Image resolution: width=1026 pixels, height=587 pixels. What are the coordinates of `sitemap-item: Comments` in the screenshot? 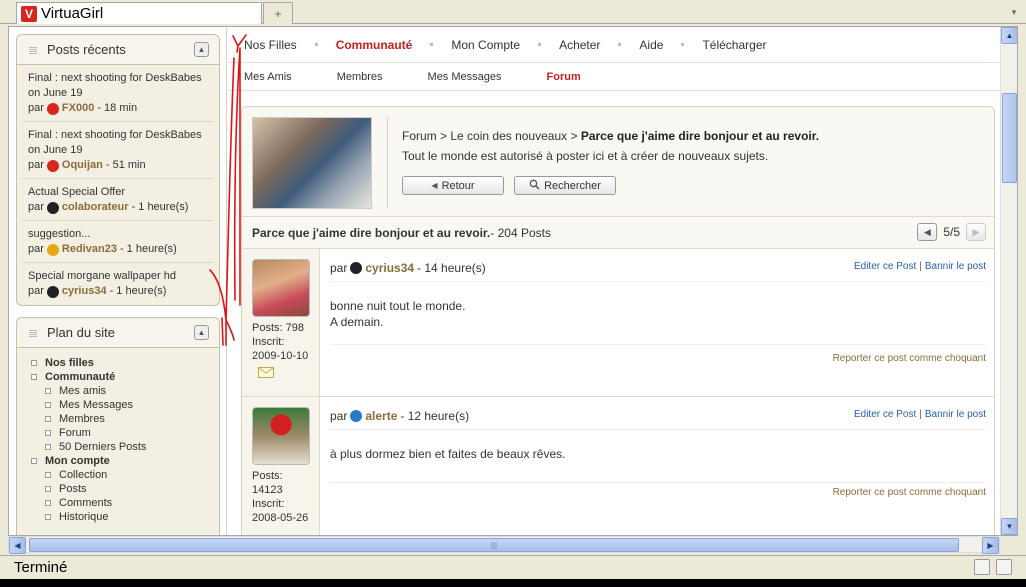 It's located at (120, 503).